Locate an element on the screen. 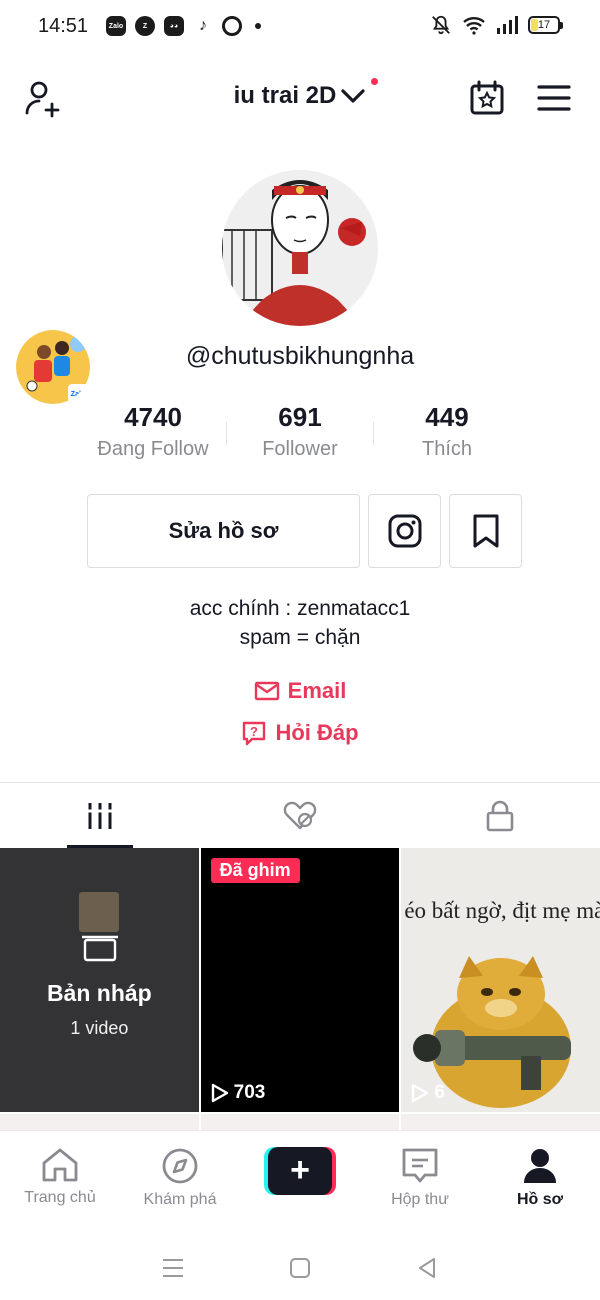  bio-line: spam = chặn is located at coordinates (300, 637).